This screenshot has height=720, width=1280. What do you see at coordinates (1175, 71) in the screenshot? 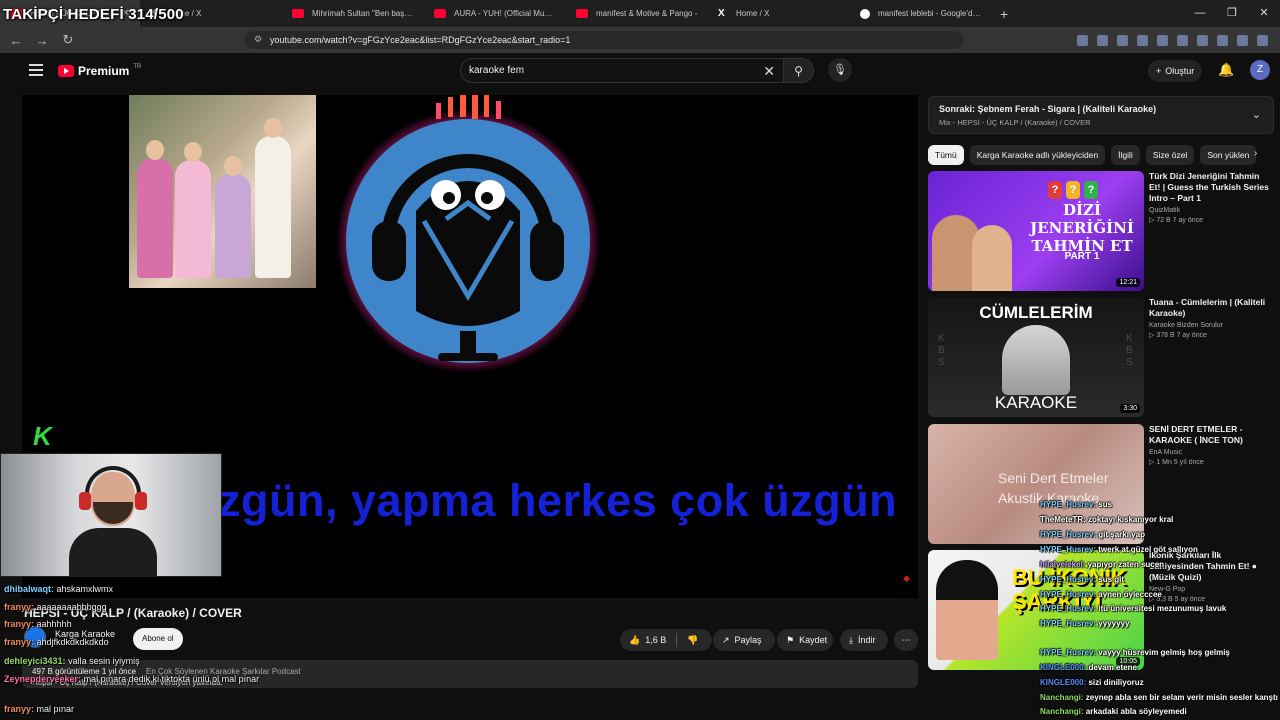
I see `create-button: + Oluştur` at bounding box center [1175, 71].